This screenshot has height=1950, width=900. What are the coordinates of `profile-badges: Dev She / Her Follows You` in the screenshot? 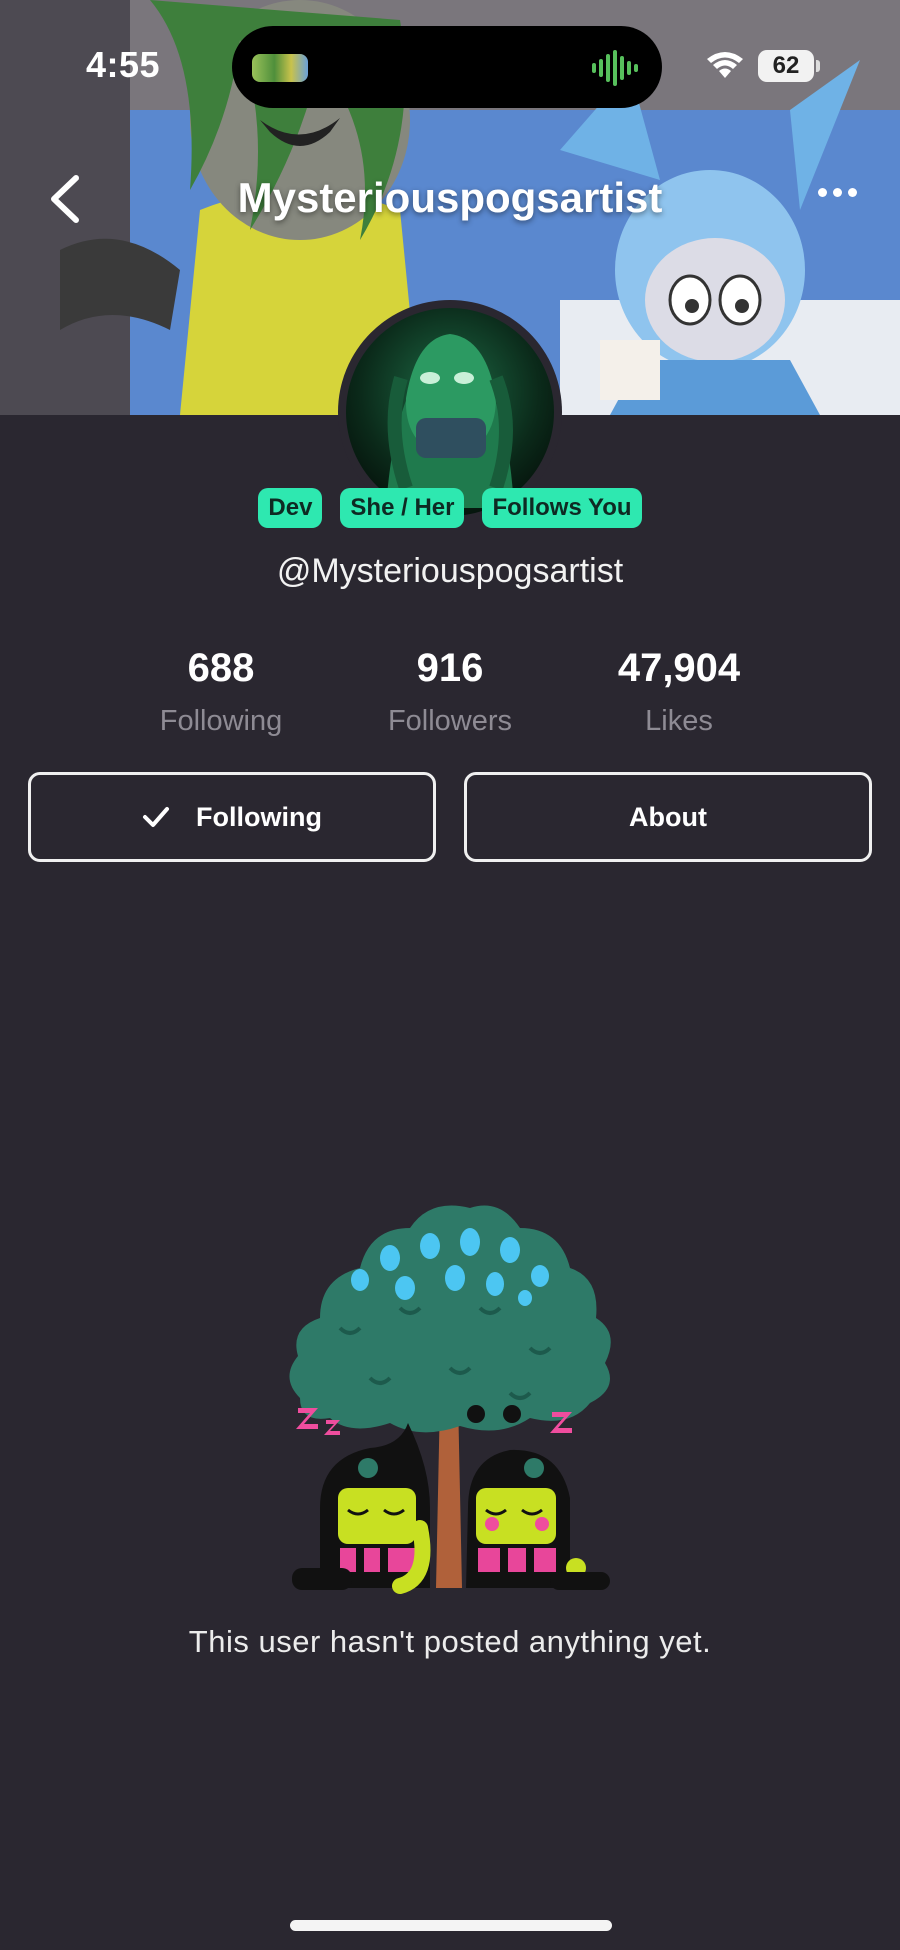 It's located at (450, 508).